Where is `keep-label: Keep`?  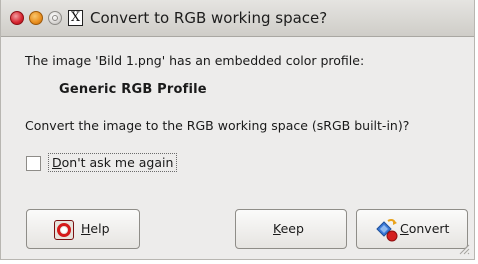 keep-label: Keep is located at coordinates (288, 228).